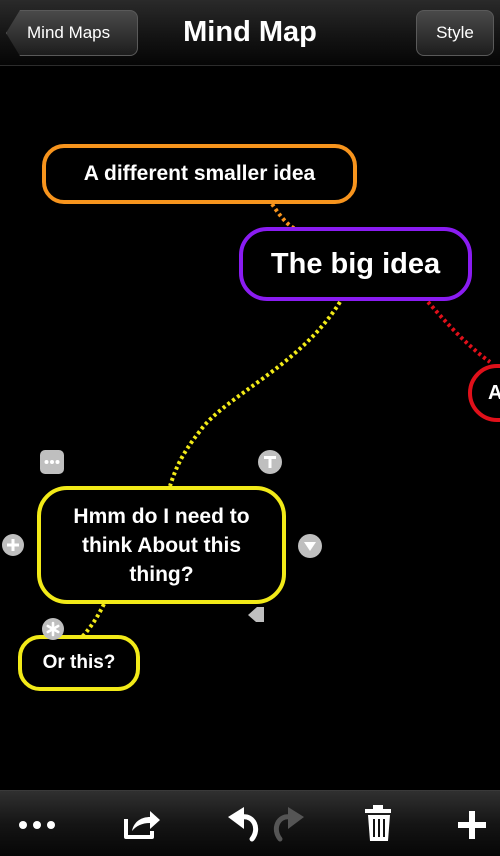  Describe the element at coordinates (379, 824) in the screenshot. I see `trash-icon` at that location.